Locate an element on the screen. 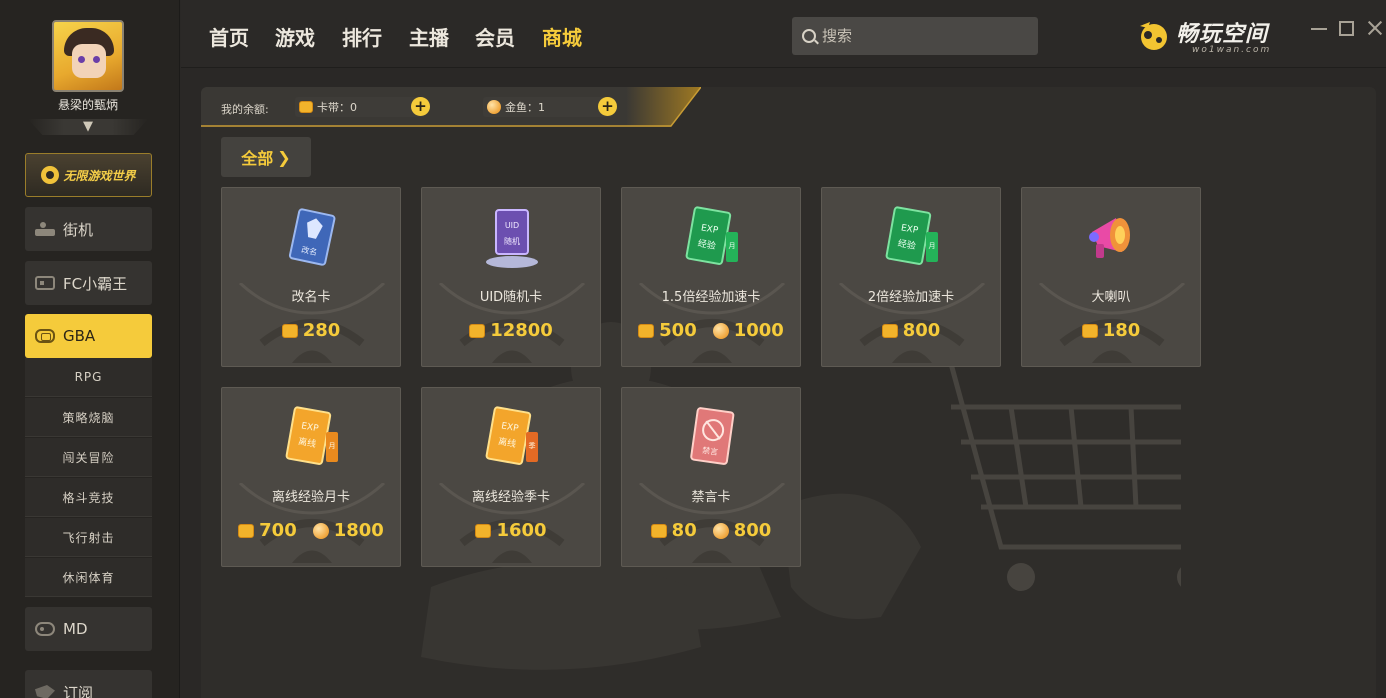 The height and width of the screenshot is (698, 1386). product-name: 禁言卡 is located at coordinates (711, 497).